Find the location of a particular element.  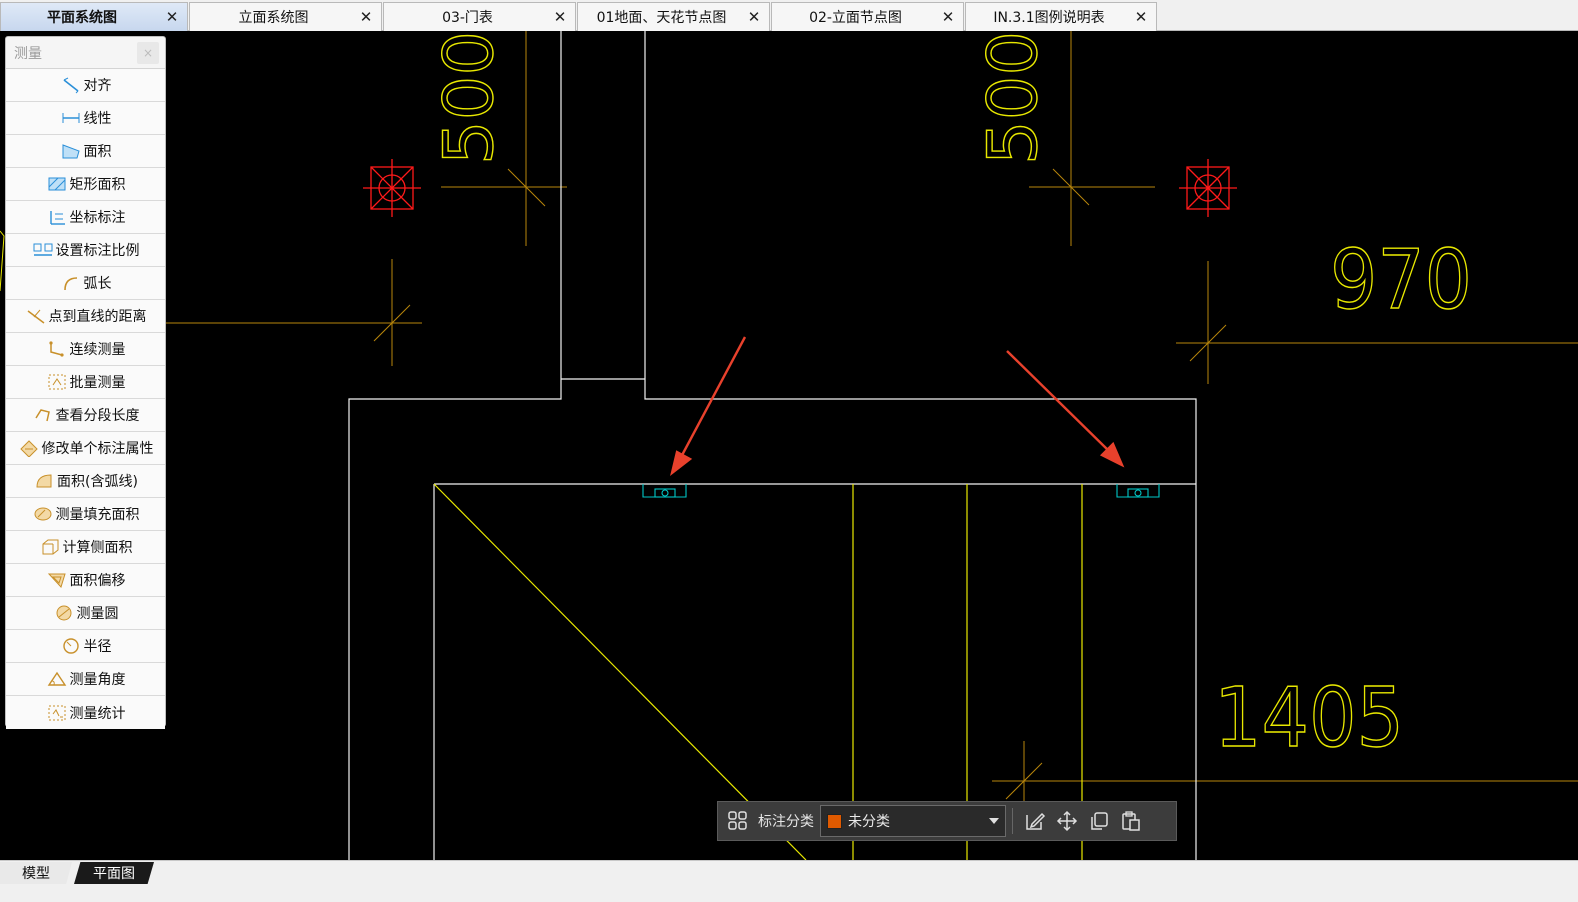

tool-label: 弧长 is located at coordinates (97, 284).